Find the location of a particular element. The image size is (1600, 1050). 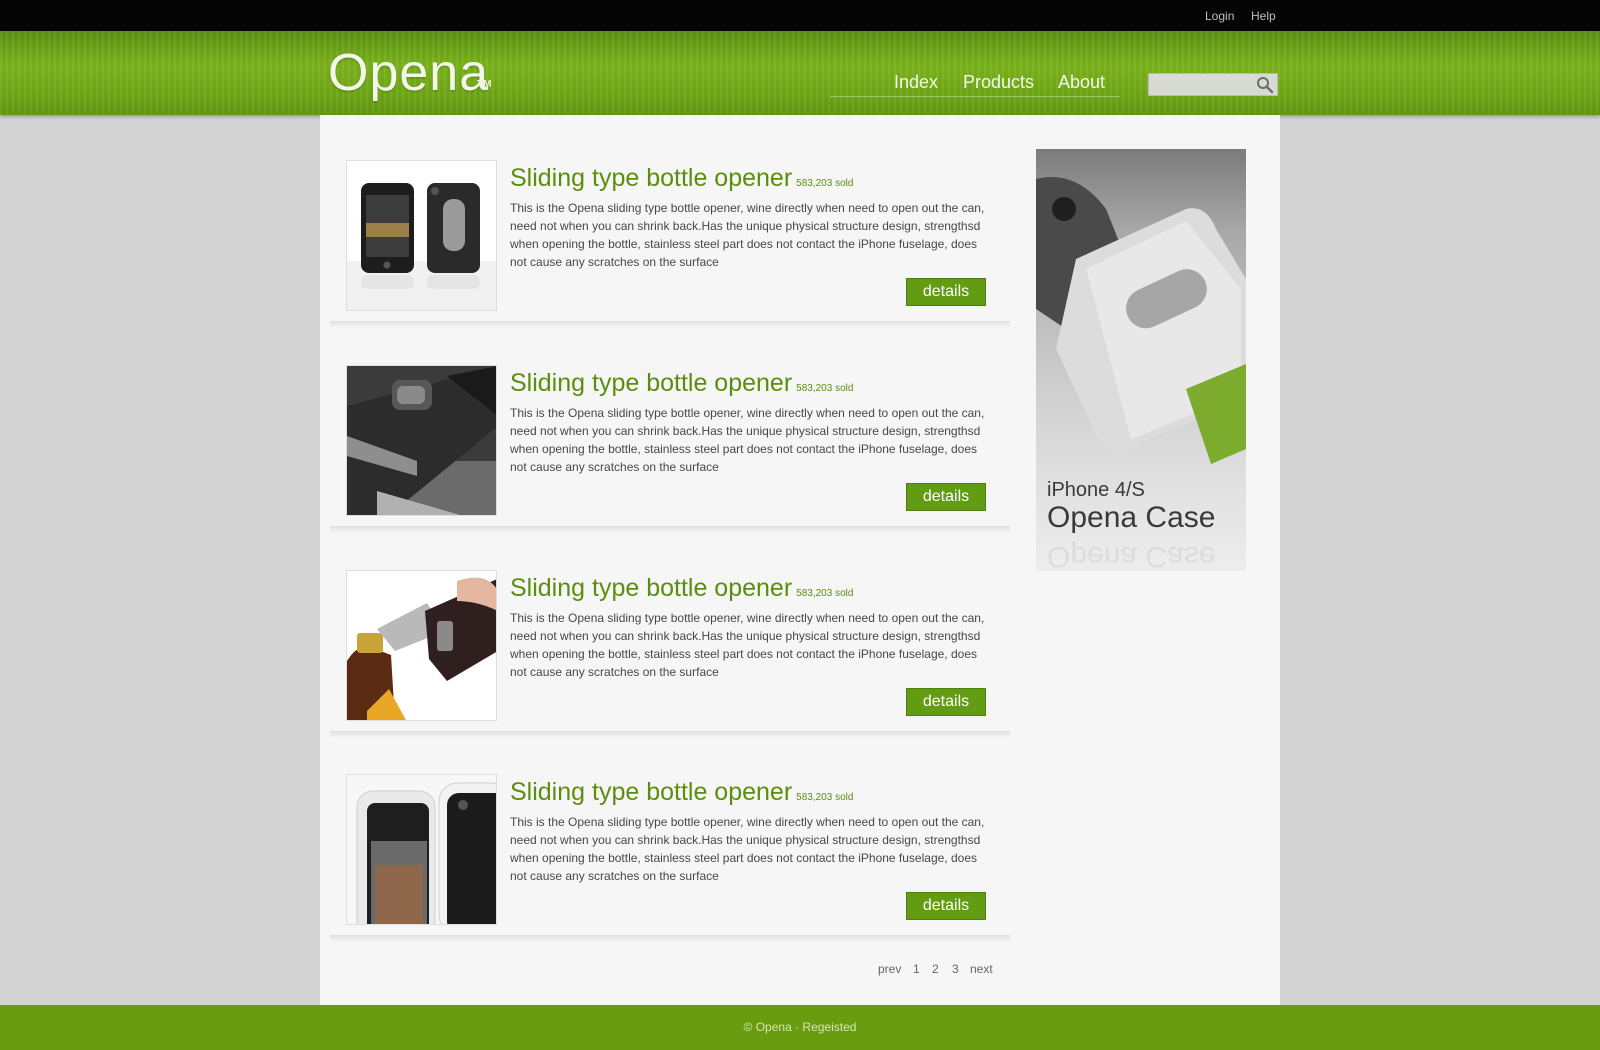

banner-title-line1: iPhone 4/S is located at coordinates (1096, 490).